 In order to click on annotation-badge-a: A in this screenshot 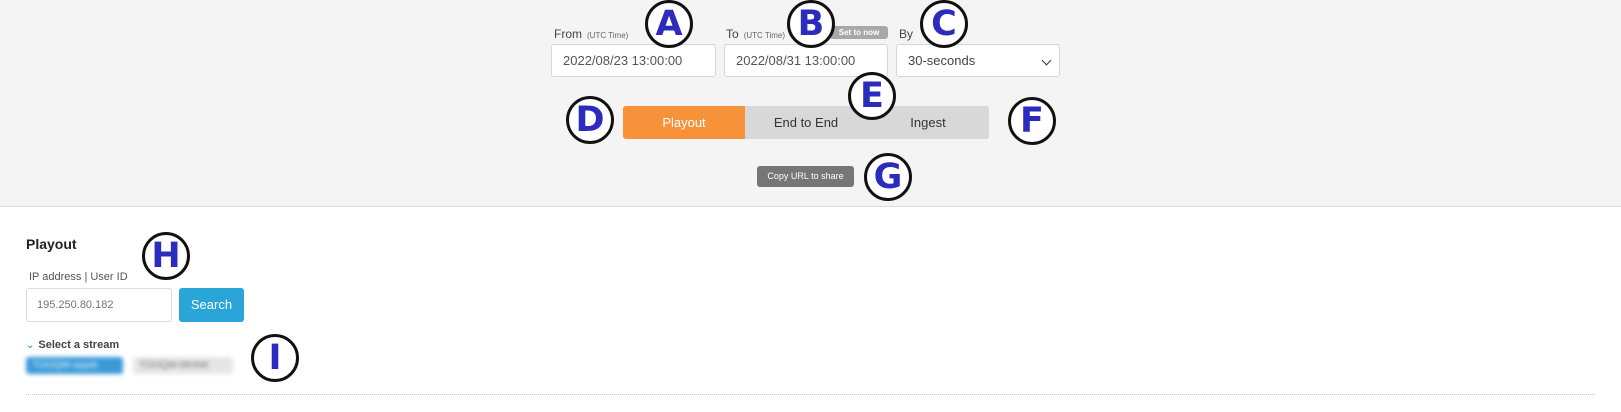, I will do `click(669, 24)`.